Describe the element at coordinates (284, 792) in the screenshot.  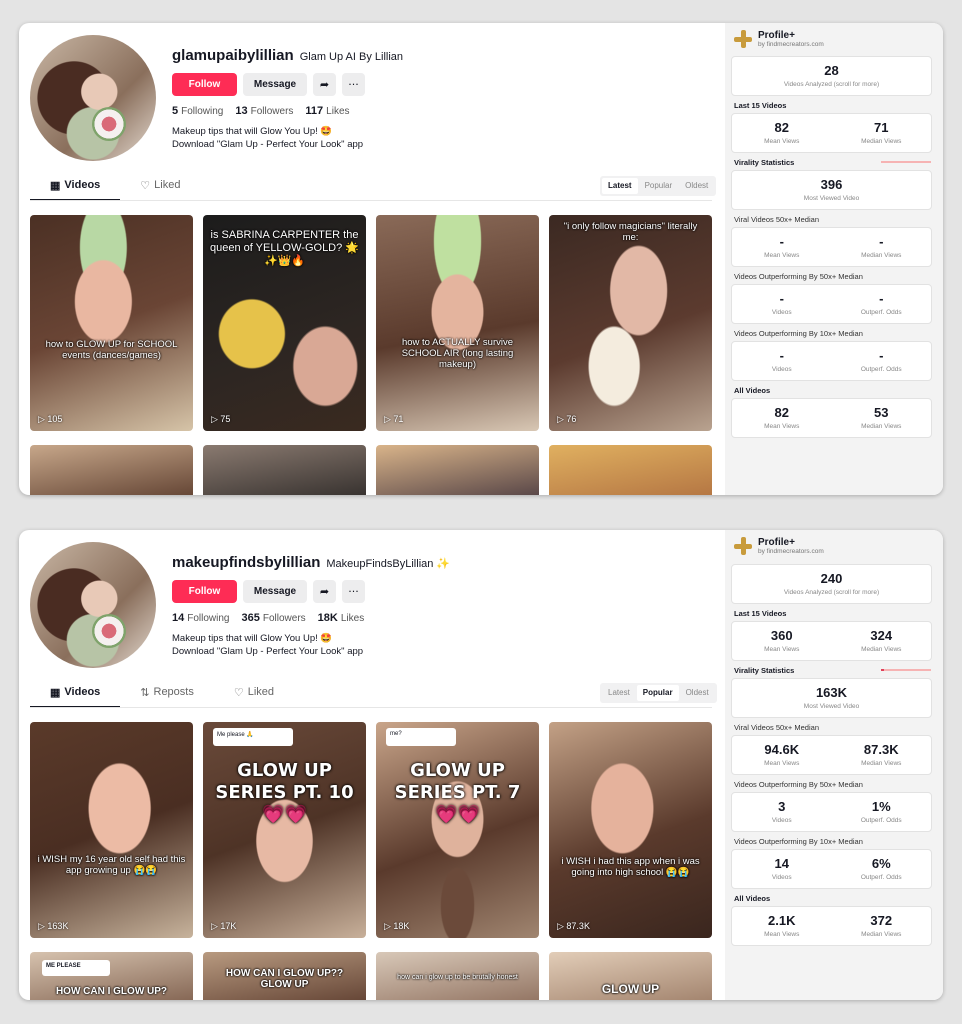
I see `video-caption: GLOW UP SERIES PT. 10 💗💗` at that location.